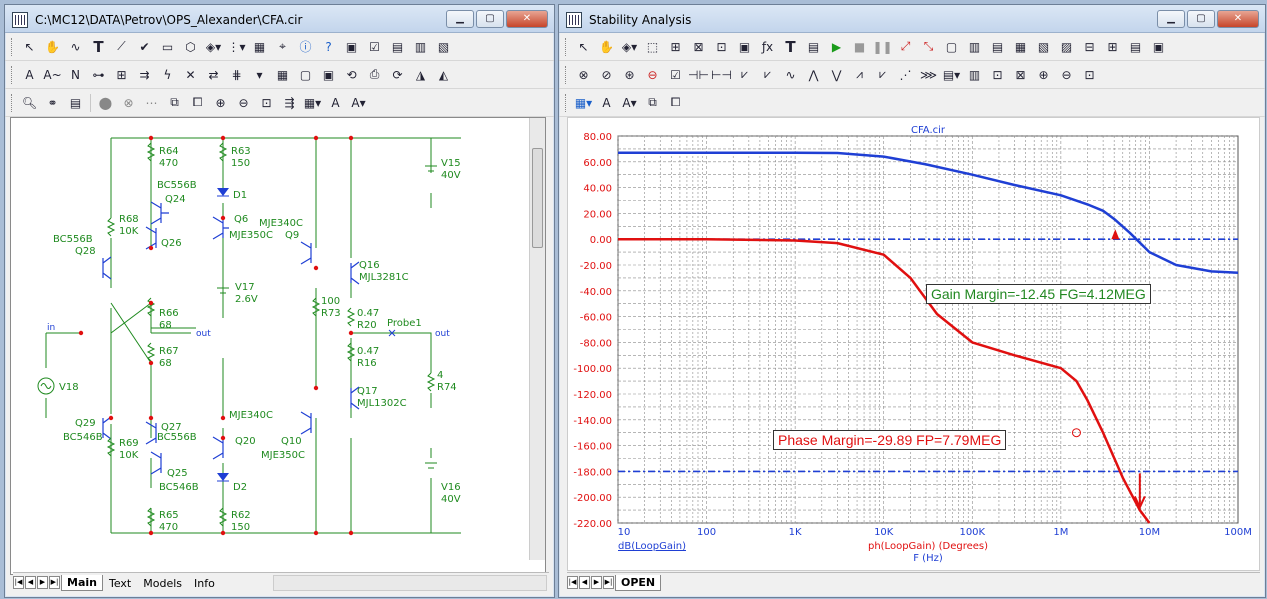  I want to click on state-variables-icon: ▦, so click(1020, 47).